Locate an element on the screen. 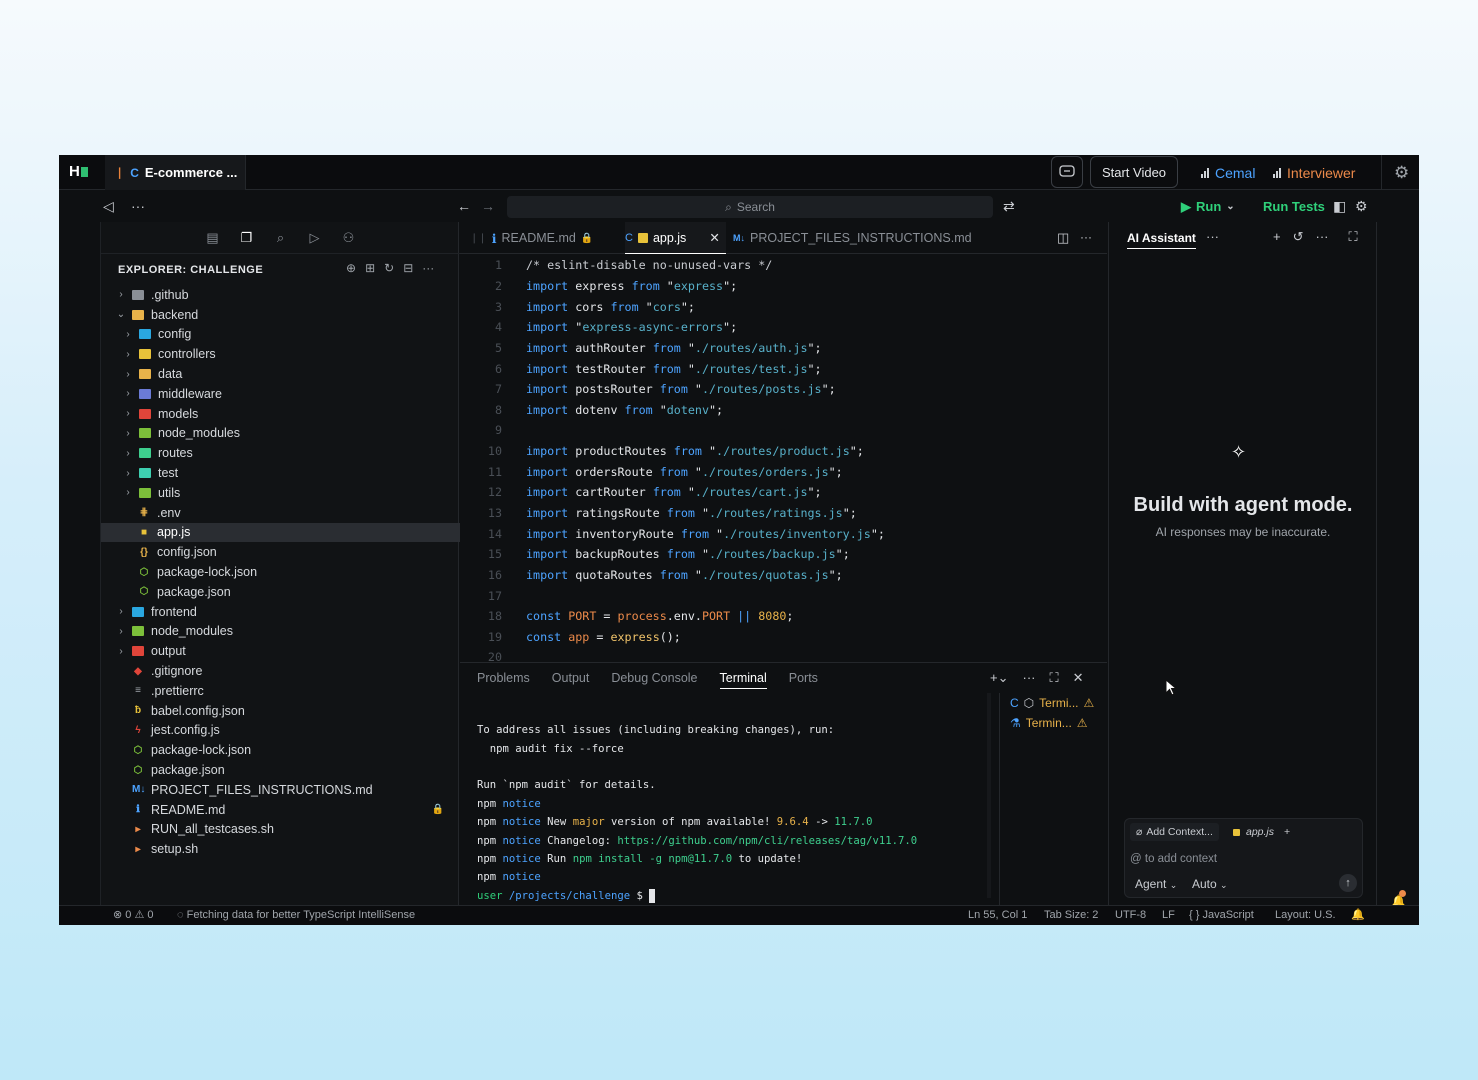 Image resolution: width=1478 pixels, height=1080 pixels. tree-file: ⋕ .env is located at coordinates (280, 513).